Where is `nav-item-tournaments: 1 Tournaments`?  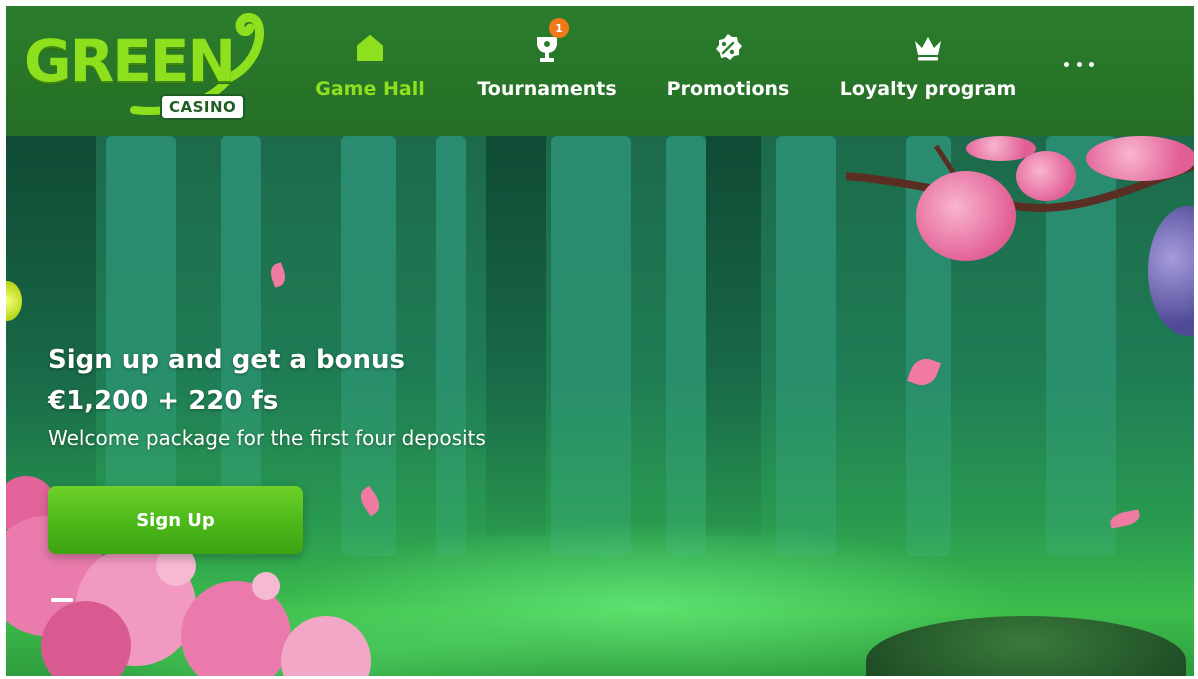 nav-item-tournaments: 1 Tournaments is located at coordinates (547, 68).